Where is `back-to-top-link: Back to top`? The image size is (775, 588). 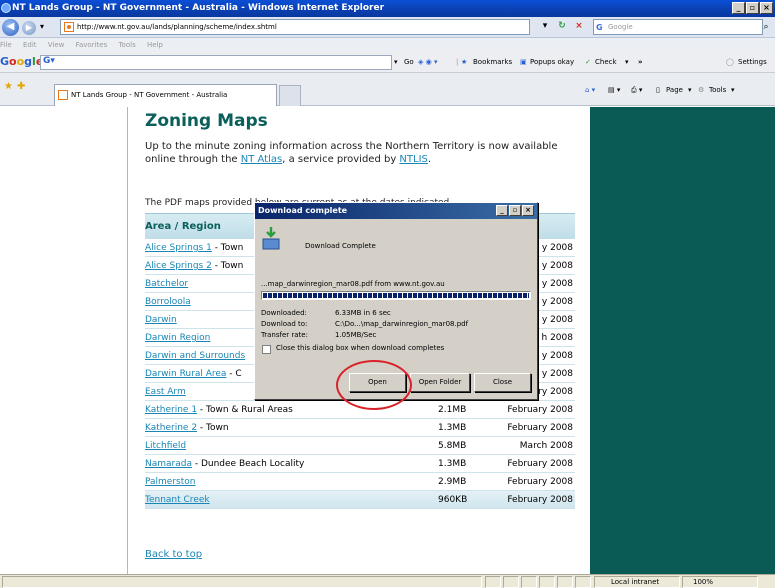
back-to-top-link: Back to top is located at coordinates (173, 554).